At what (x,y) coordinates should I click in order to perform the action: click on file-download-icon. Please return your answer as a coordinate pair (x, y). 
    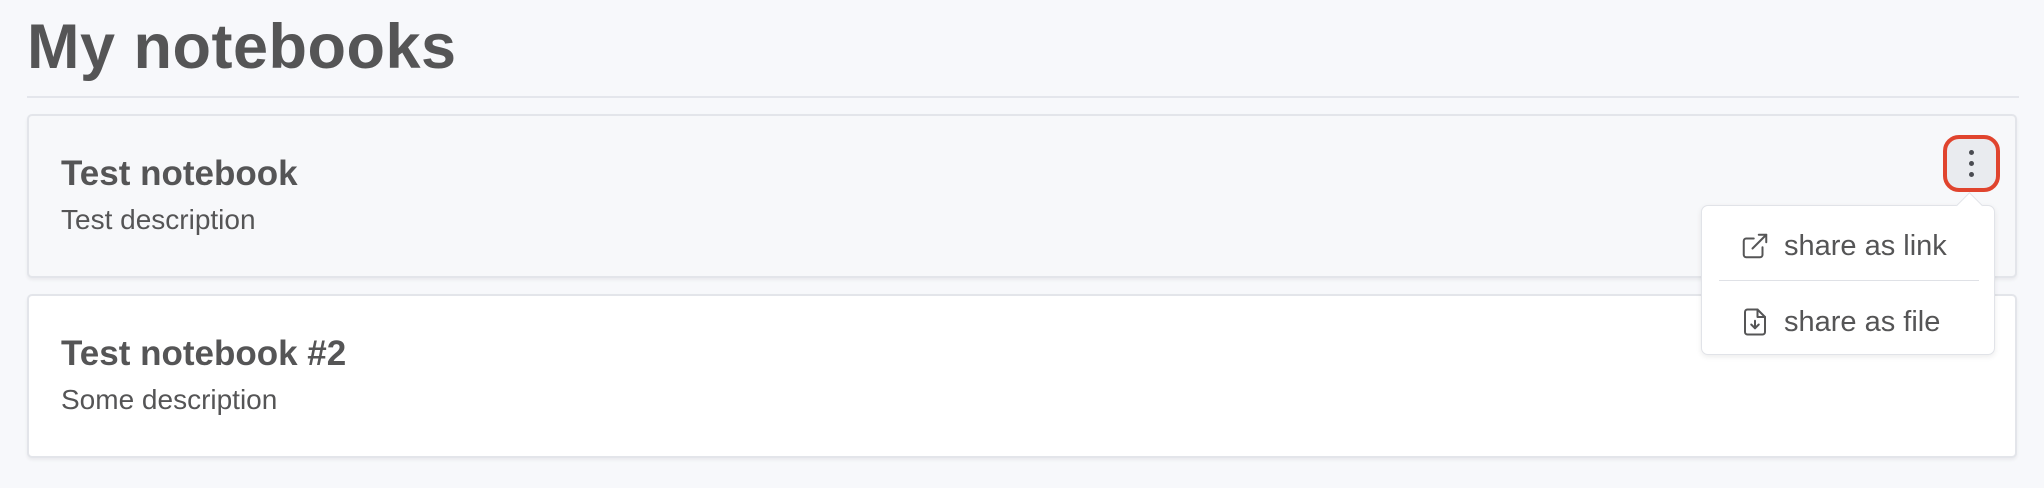
    Looking at the image, I should click on (1755, 322).